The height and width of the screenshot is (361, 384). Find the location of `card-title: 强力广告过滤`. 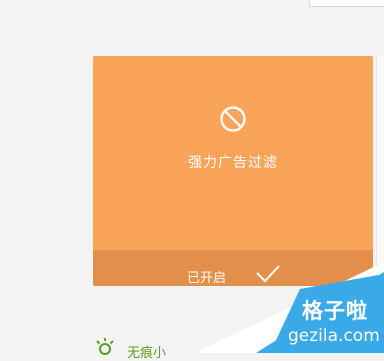

card-title: 强力广告过滤 is located at coordinates (233, 163).